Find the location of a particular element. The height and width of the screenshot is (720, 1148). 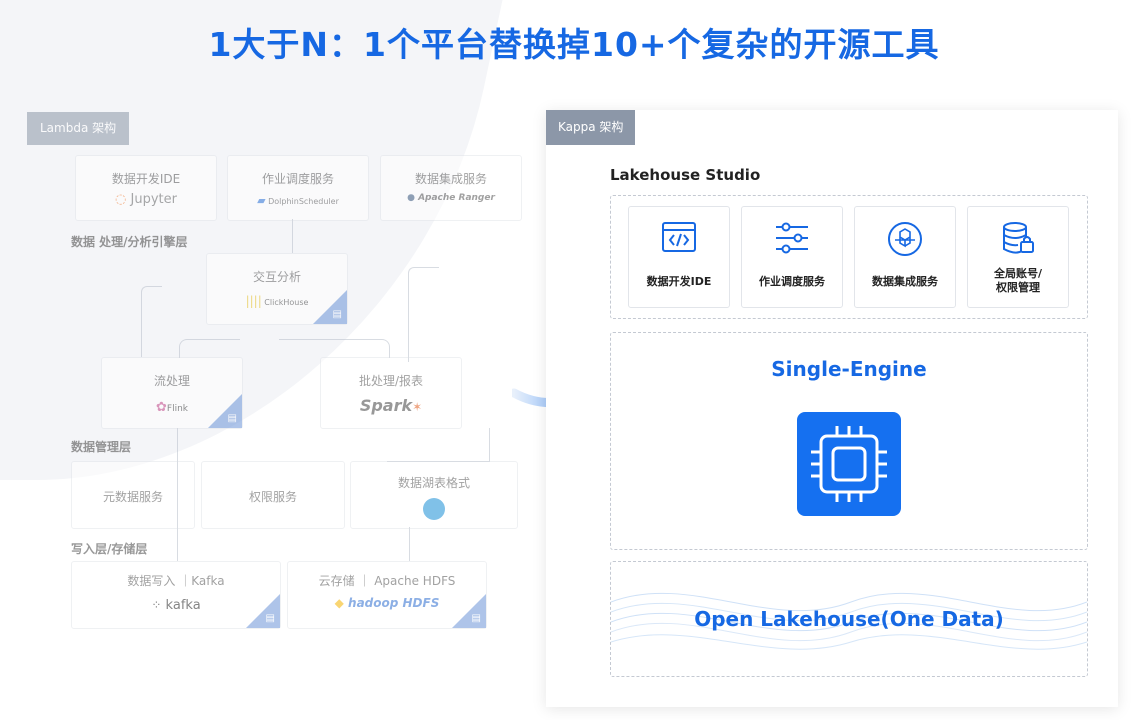

box-label: 元数据服务 is located at coordinates (132, 497).